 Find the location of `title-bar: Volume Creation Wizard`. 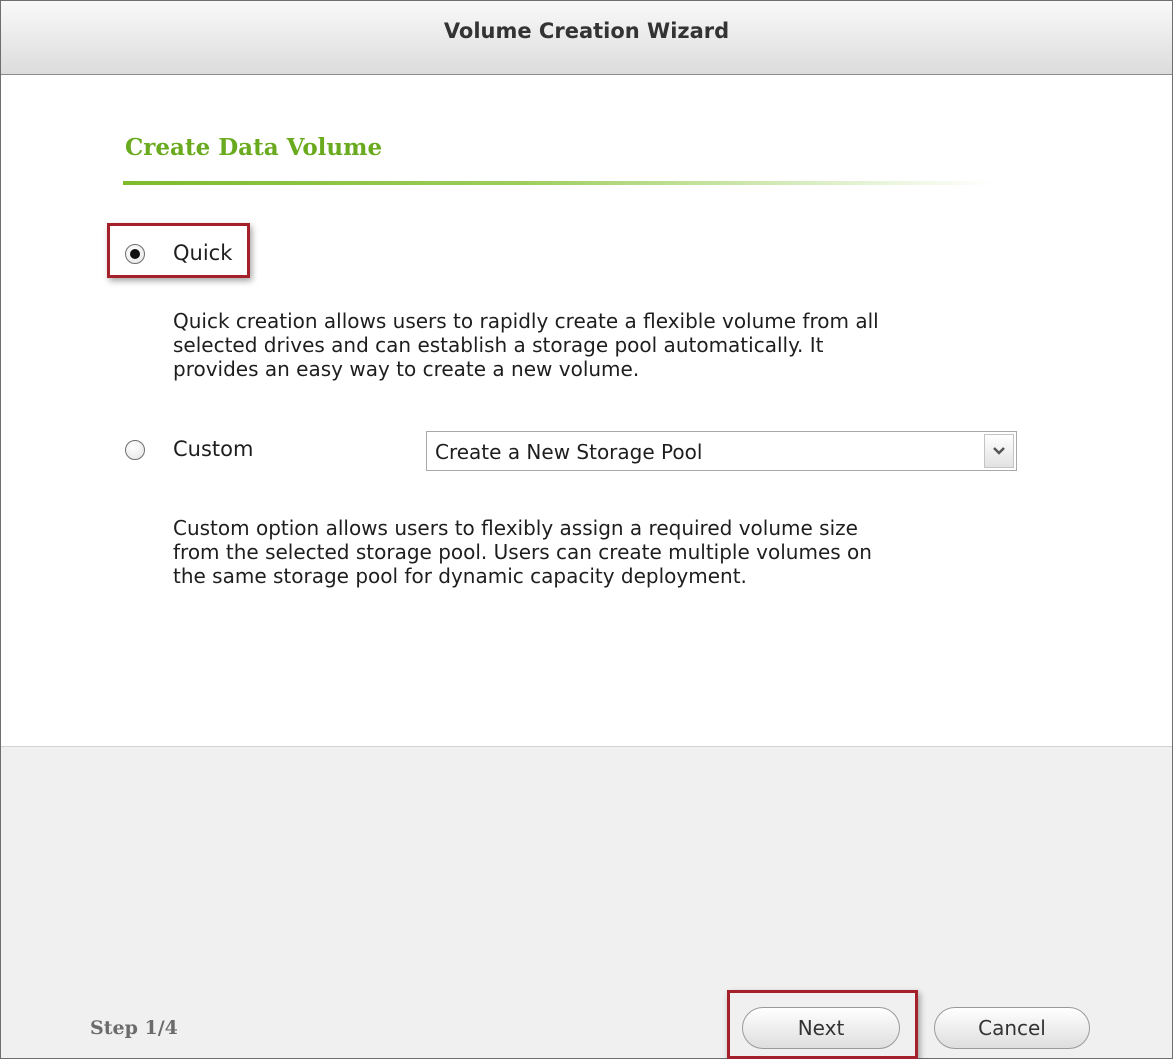

title-bar: Volume Creation Wizard is located at coordinates (586, 38).